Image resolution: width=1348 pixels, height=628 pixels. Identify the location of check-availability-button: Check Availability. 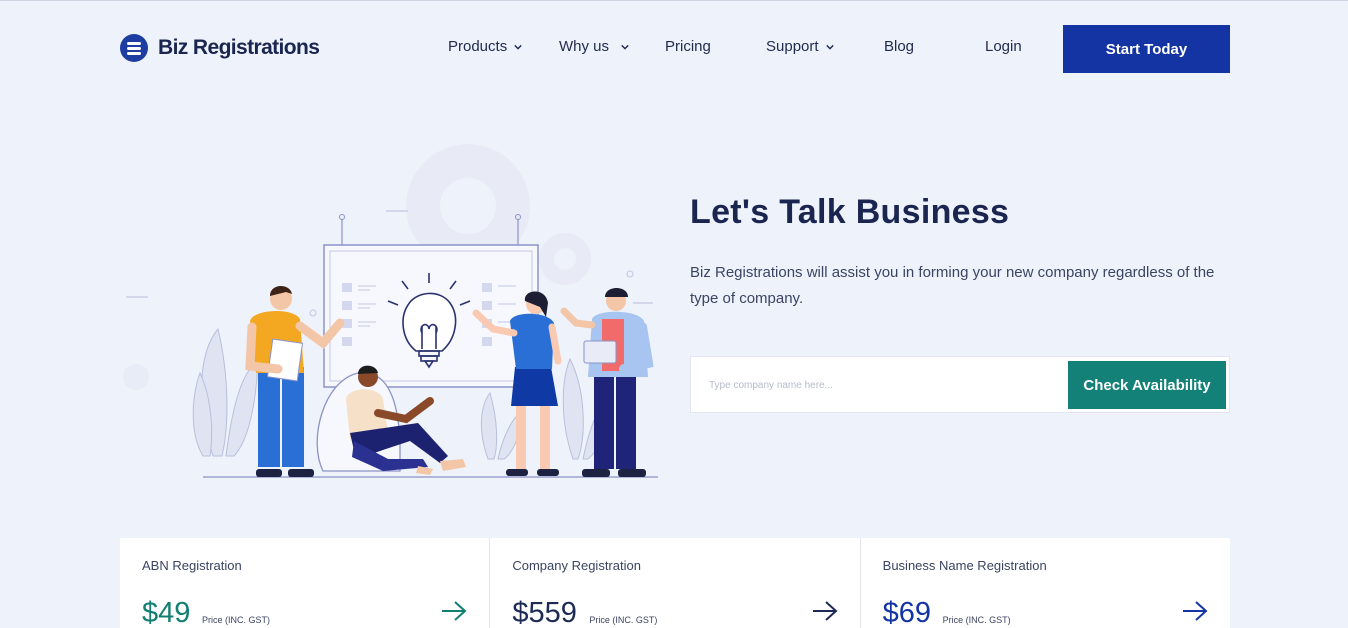
(1147, 385).